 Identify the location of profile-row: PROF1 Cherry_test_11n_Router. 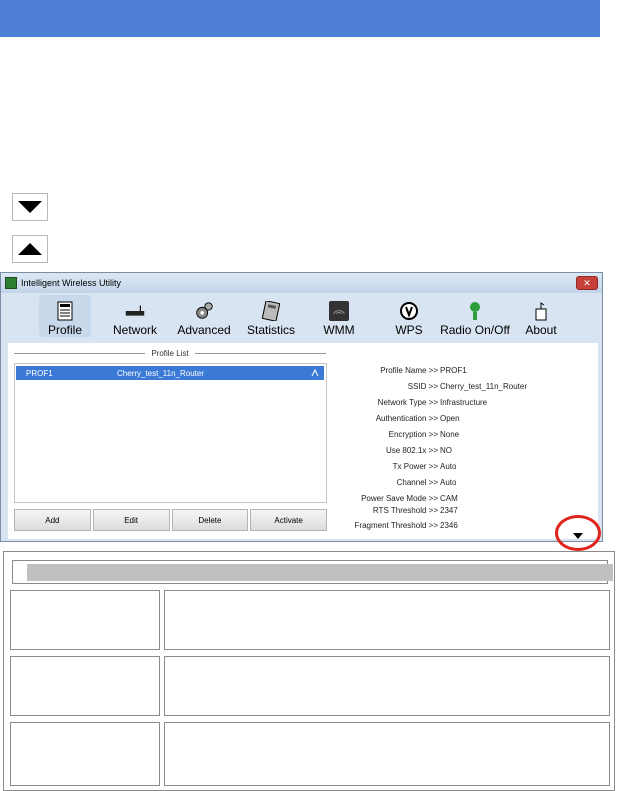
(170, 373).